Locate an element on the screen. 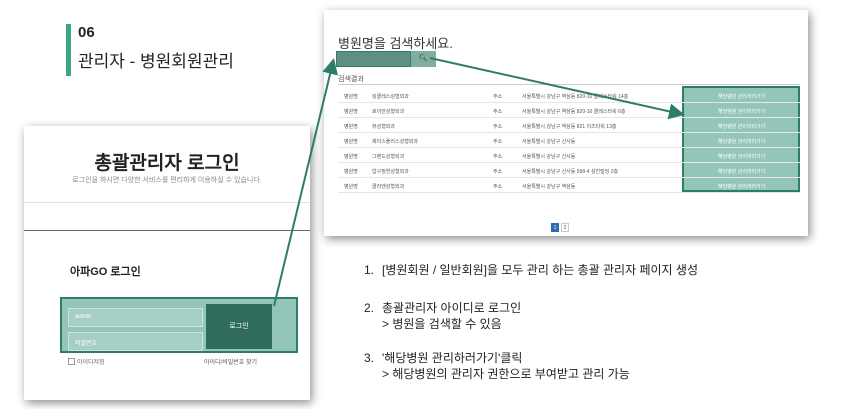  hospital-address: 서울특별시 강남구 역삼동 820-10 클레스타워 6층 is located at coordinates (574, 112).